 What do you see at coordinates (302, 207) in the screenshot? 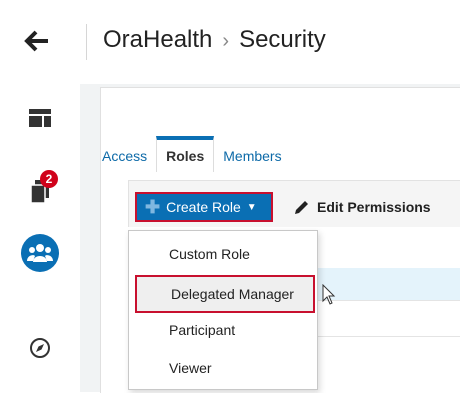
I see `pencil-icon` at bounding box center [302, 207].